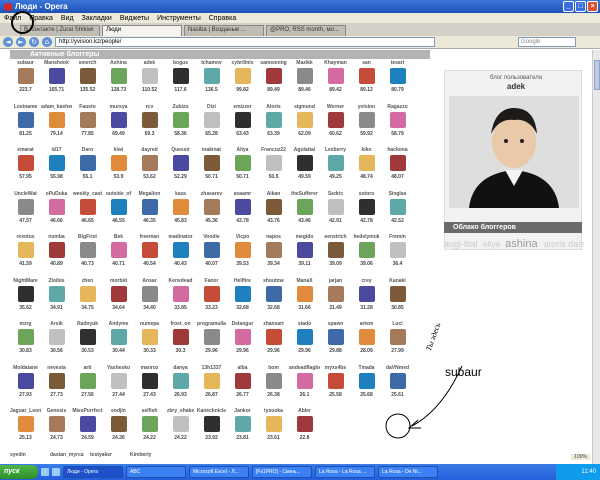  What do you see at coordinates (118, 342) in the screenshot?
I see `blogger-cell: Andyme 30.44` at bounding box center [118, 342].